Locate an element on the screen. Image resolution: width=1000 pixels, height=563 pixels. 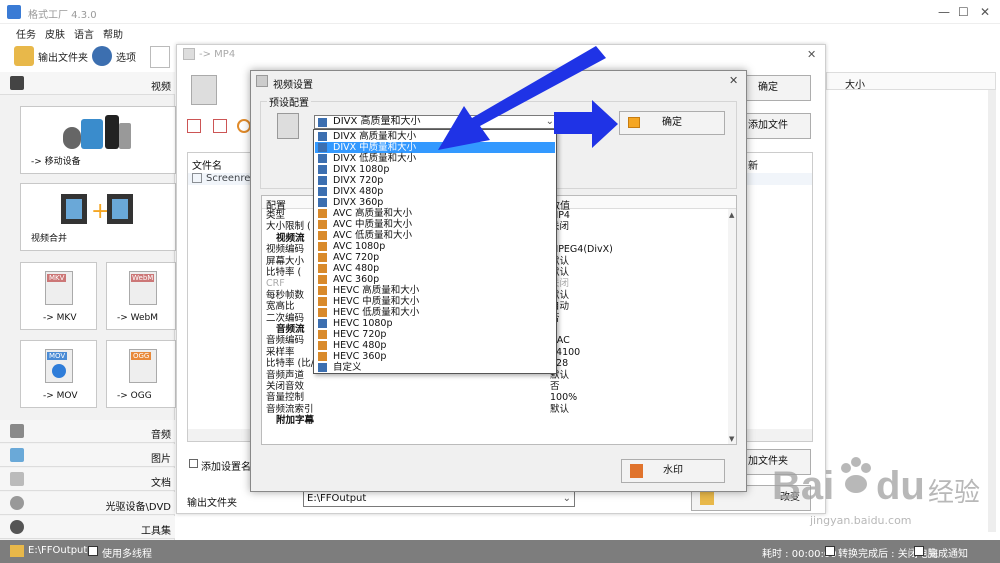
preset-option: DIVX 低质量和大小 is located at coordinates (435, 158).